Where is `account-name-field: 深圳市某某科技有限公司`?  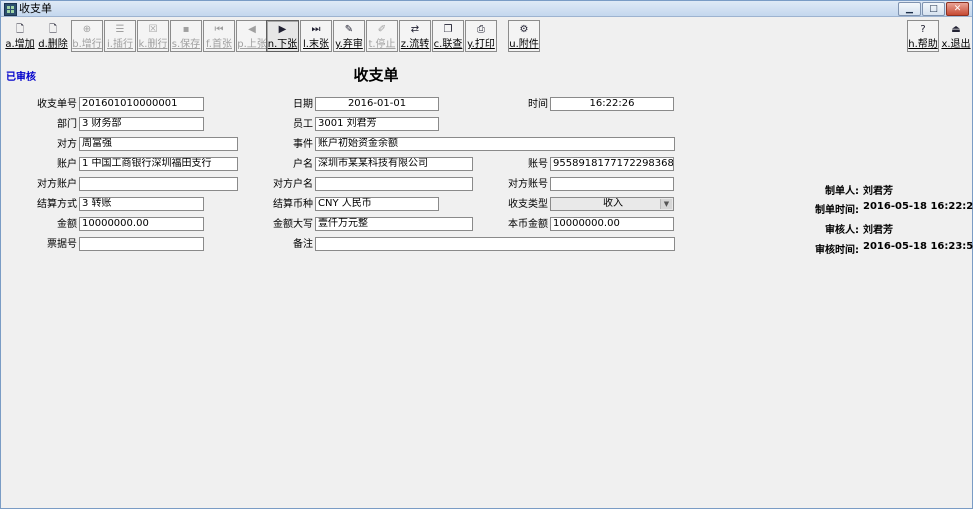 account-name-field: 深圳市某某科技有限公司 is located at coordinates (394, 164).